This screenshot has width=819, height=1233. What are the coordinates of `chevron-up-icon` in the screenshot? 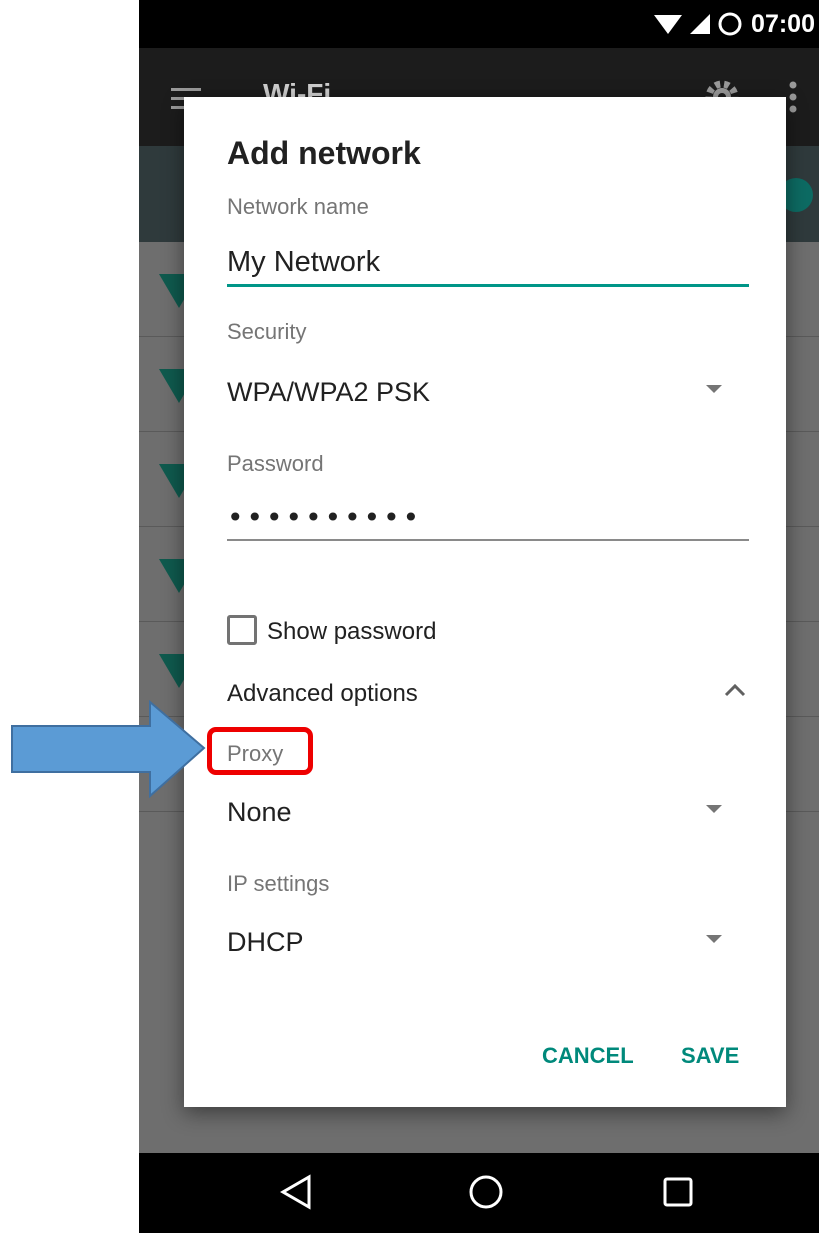 It's located at (735, 690).